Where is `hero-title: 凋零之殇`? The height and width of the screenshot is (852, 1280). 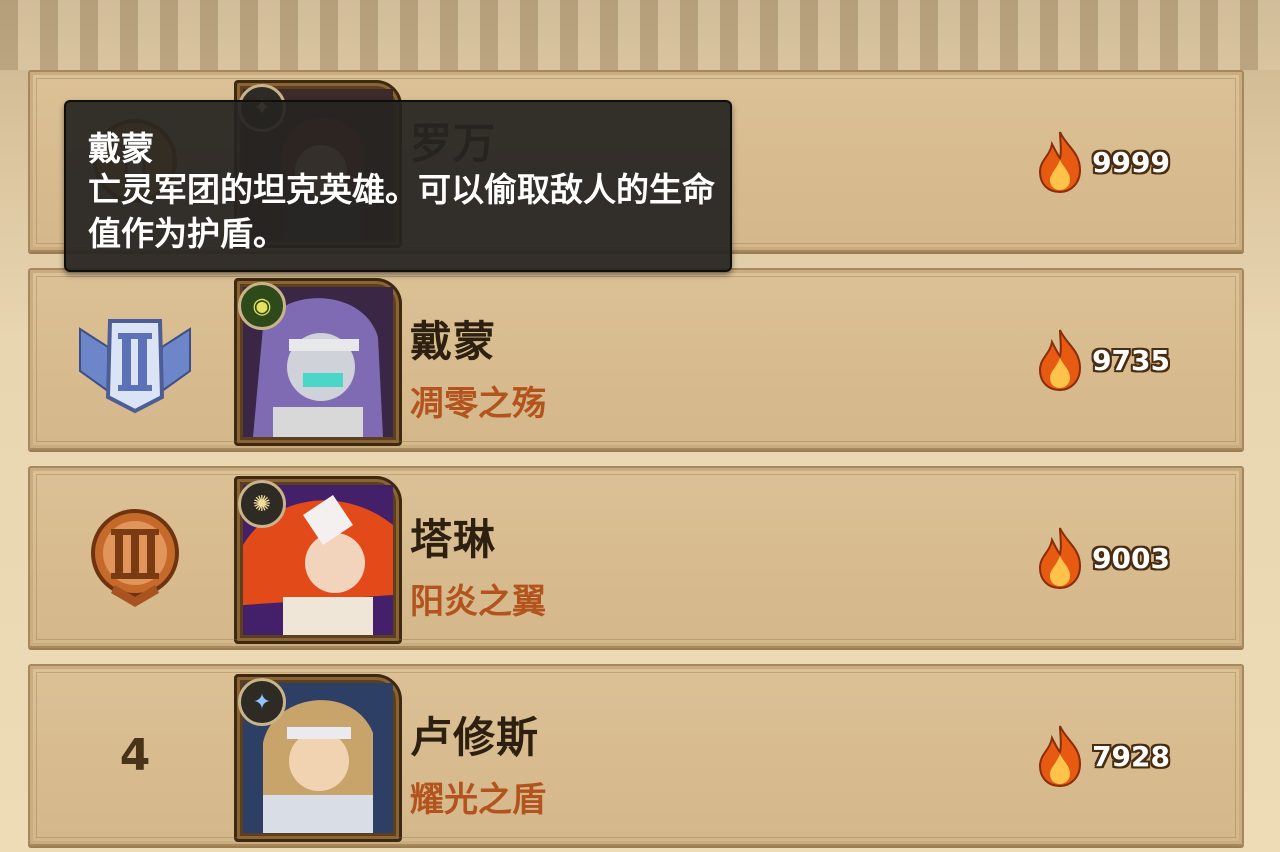
hero-title: 凋零之殇 is located at coordinates (478, 404).